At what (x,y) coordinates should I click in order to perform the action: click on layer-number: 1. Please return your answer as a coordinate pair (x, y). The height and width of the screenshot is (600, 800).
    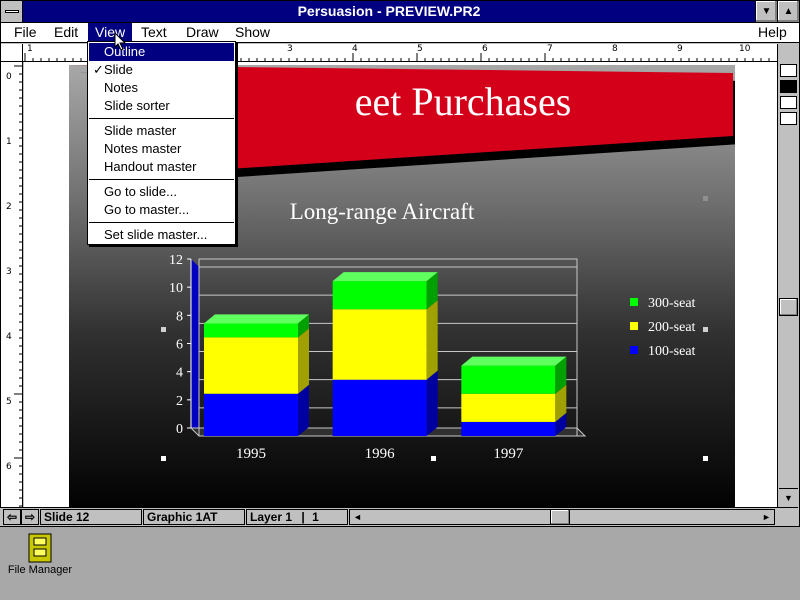
    Looking at the image, I should click on (315, 517).